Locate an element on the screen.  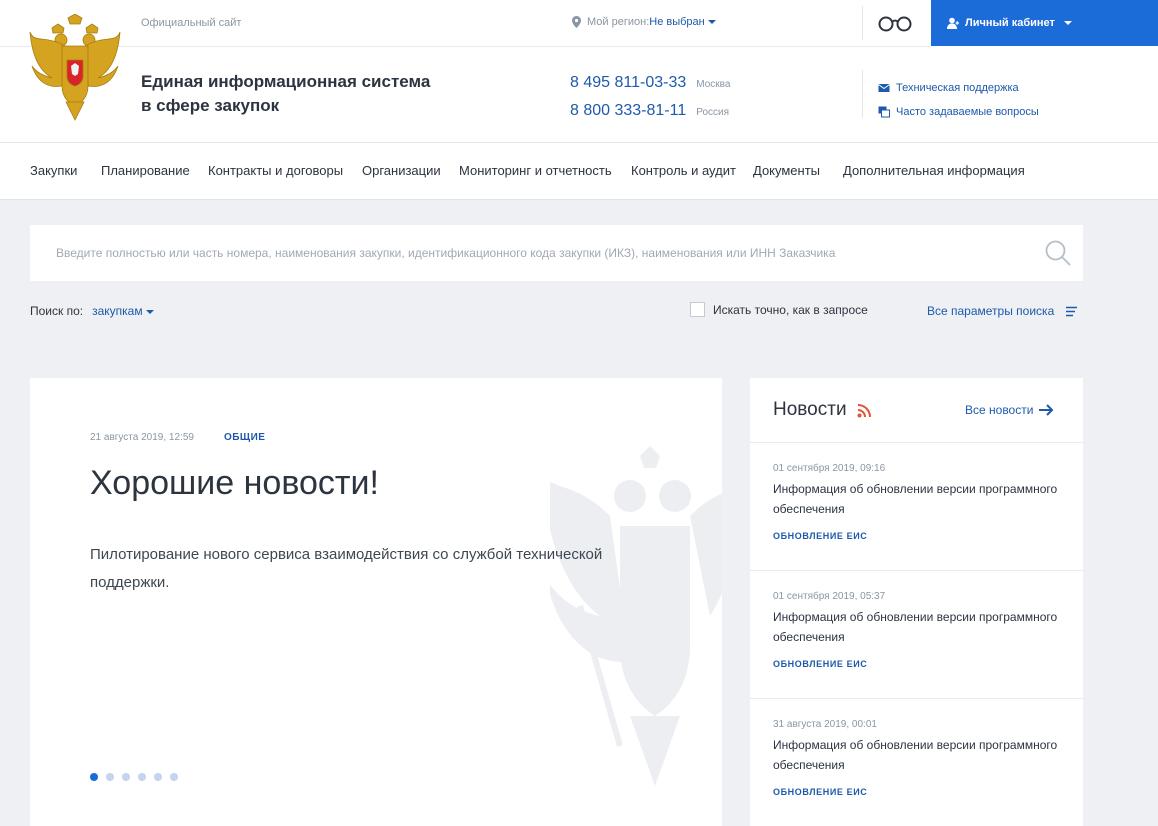
phone-number: 8 800 333-81-11 is located at coordinates (628, 111).